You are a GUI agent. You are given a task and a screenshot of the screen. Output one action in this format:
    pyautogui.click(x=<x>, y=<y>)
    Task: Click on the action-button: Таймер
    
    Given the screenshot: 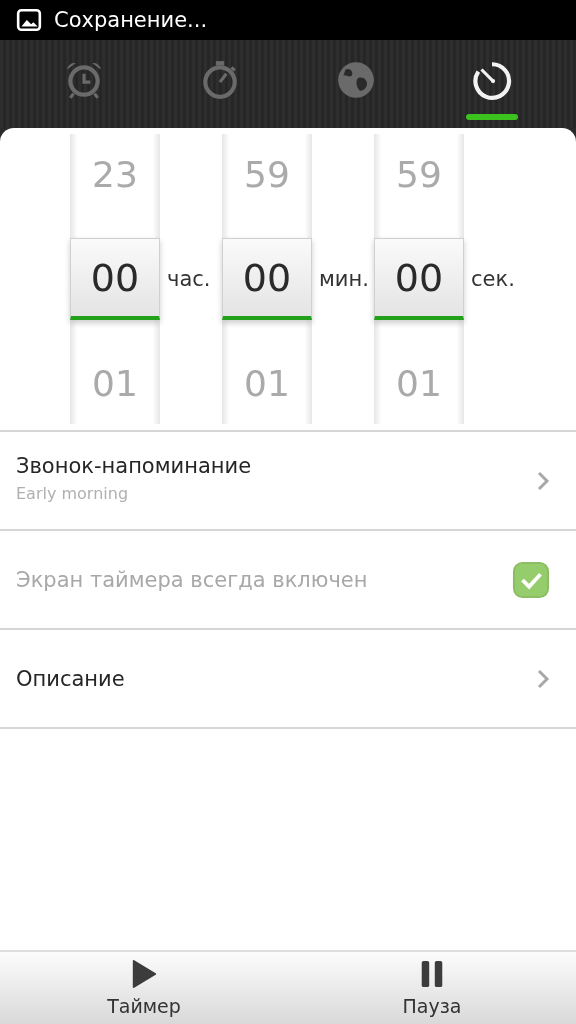 What is the action you would take?
    pyautogui.click(x=144, y=988)
    